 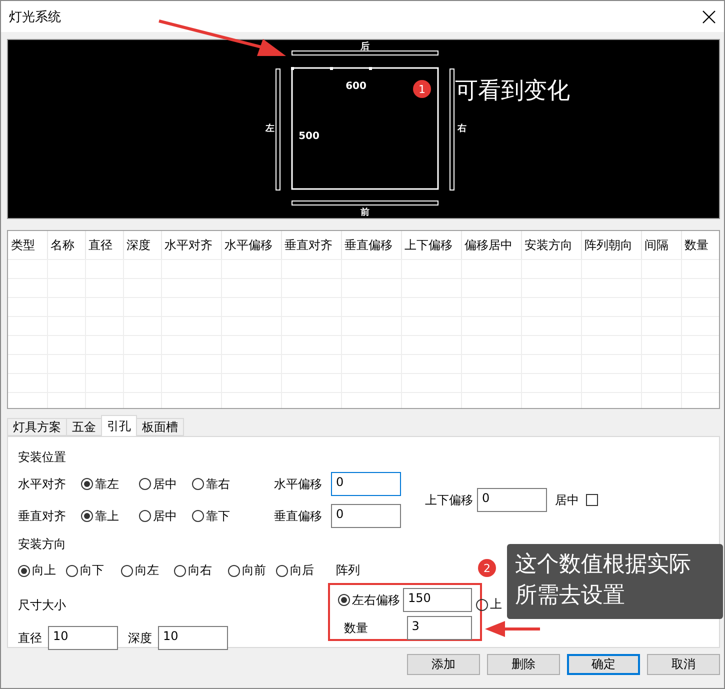 What do you see at coordinates (119, 425) in the screenshot?
I see `tab: 引孔` at bounding box center [119, 425].